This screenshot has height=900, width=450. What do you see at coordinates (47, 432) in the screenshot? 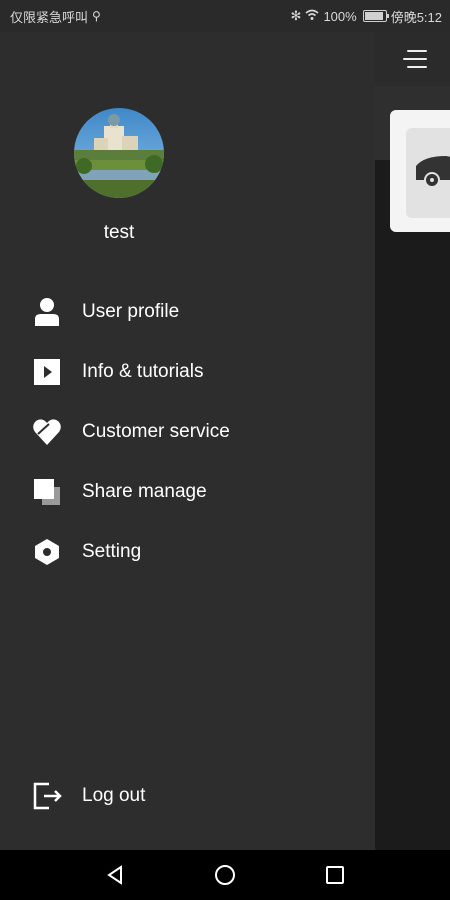
I see `heart-icon` at bounding box center [47, 432].